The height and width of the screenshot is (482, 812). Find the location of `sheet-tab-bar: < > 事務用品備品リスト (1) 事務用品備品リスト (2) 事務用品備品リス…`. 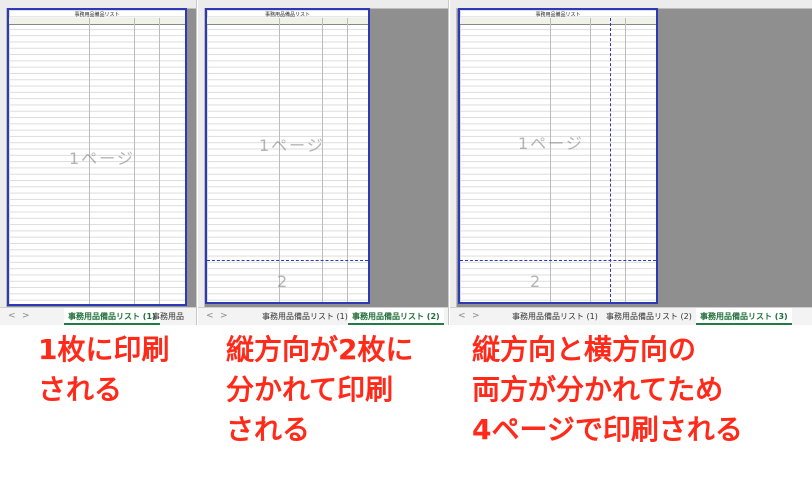

sheet-tab-bar: < > 事務用品備品リスト (1) 事務用品備品リスト (2) 事務用品備品リス… is located at coordinates (631, 316).